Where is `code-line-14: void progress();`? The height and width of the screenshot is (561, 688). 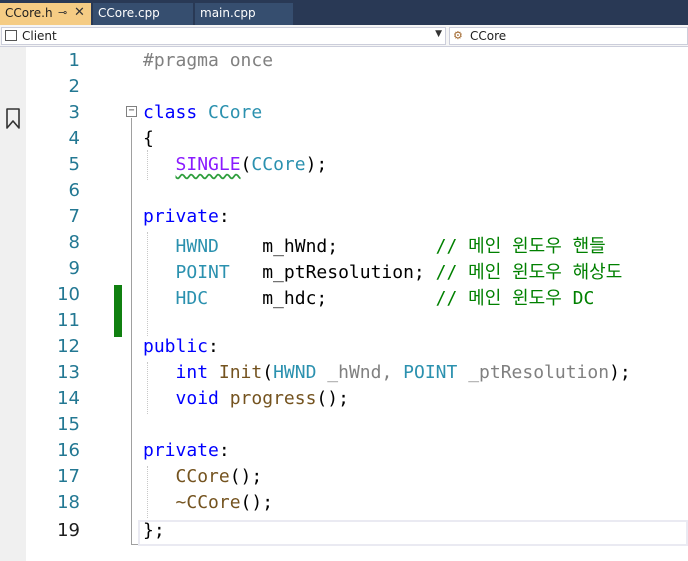
code-line-14: void progress(); is located at coordinates (246, 398).